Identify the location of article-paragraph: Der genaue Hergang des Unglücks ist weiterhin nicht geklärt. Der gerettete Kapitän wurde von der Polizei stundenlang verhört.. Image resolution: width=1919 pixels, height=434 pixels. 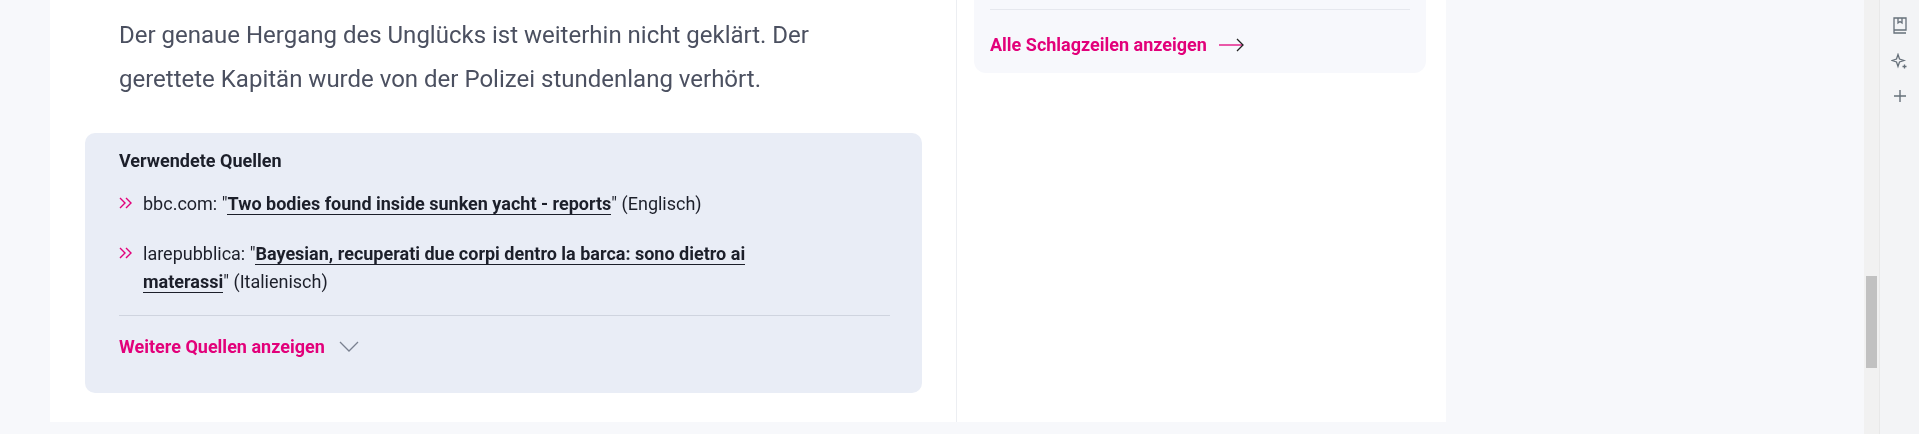
(464, 57).